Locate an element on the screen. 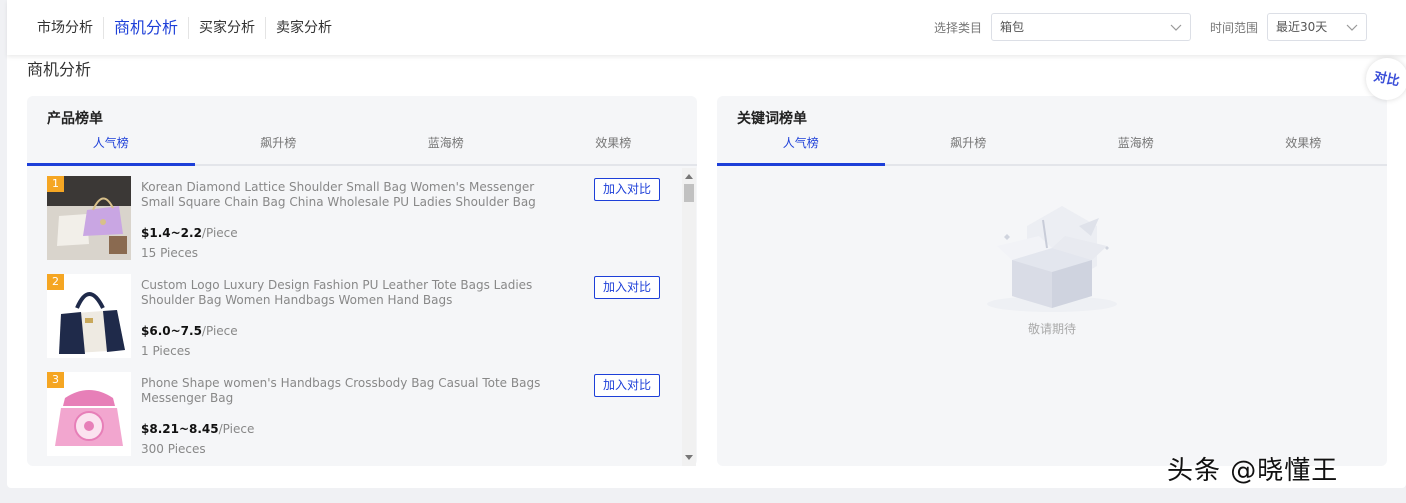 This screenshot has width=1406, height=503. empty-box-icon is located at coordinates (1052, 259).